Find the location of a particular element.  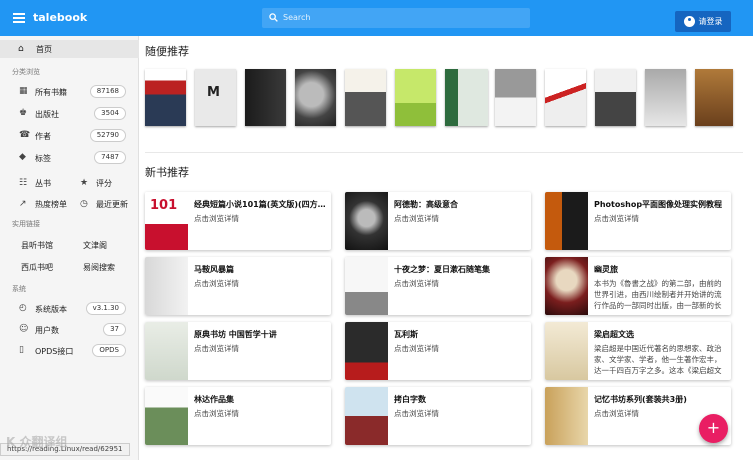

random-heading: 随便推荐 is located at coordinates (167, 51).